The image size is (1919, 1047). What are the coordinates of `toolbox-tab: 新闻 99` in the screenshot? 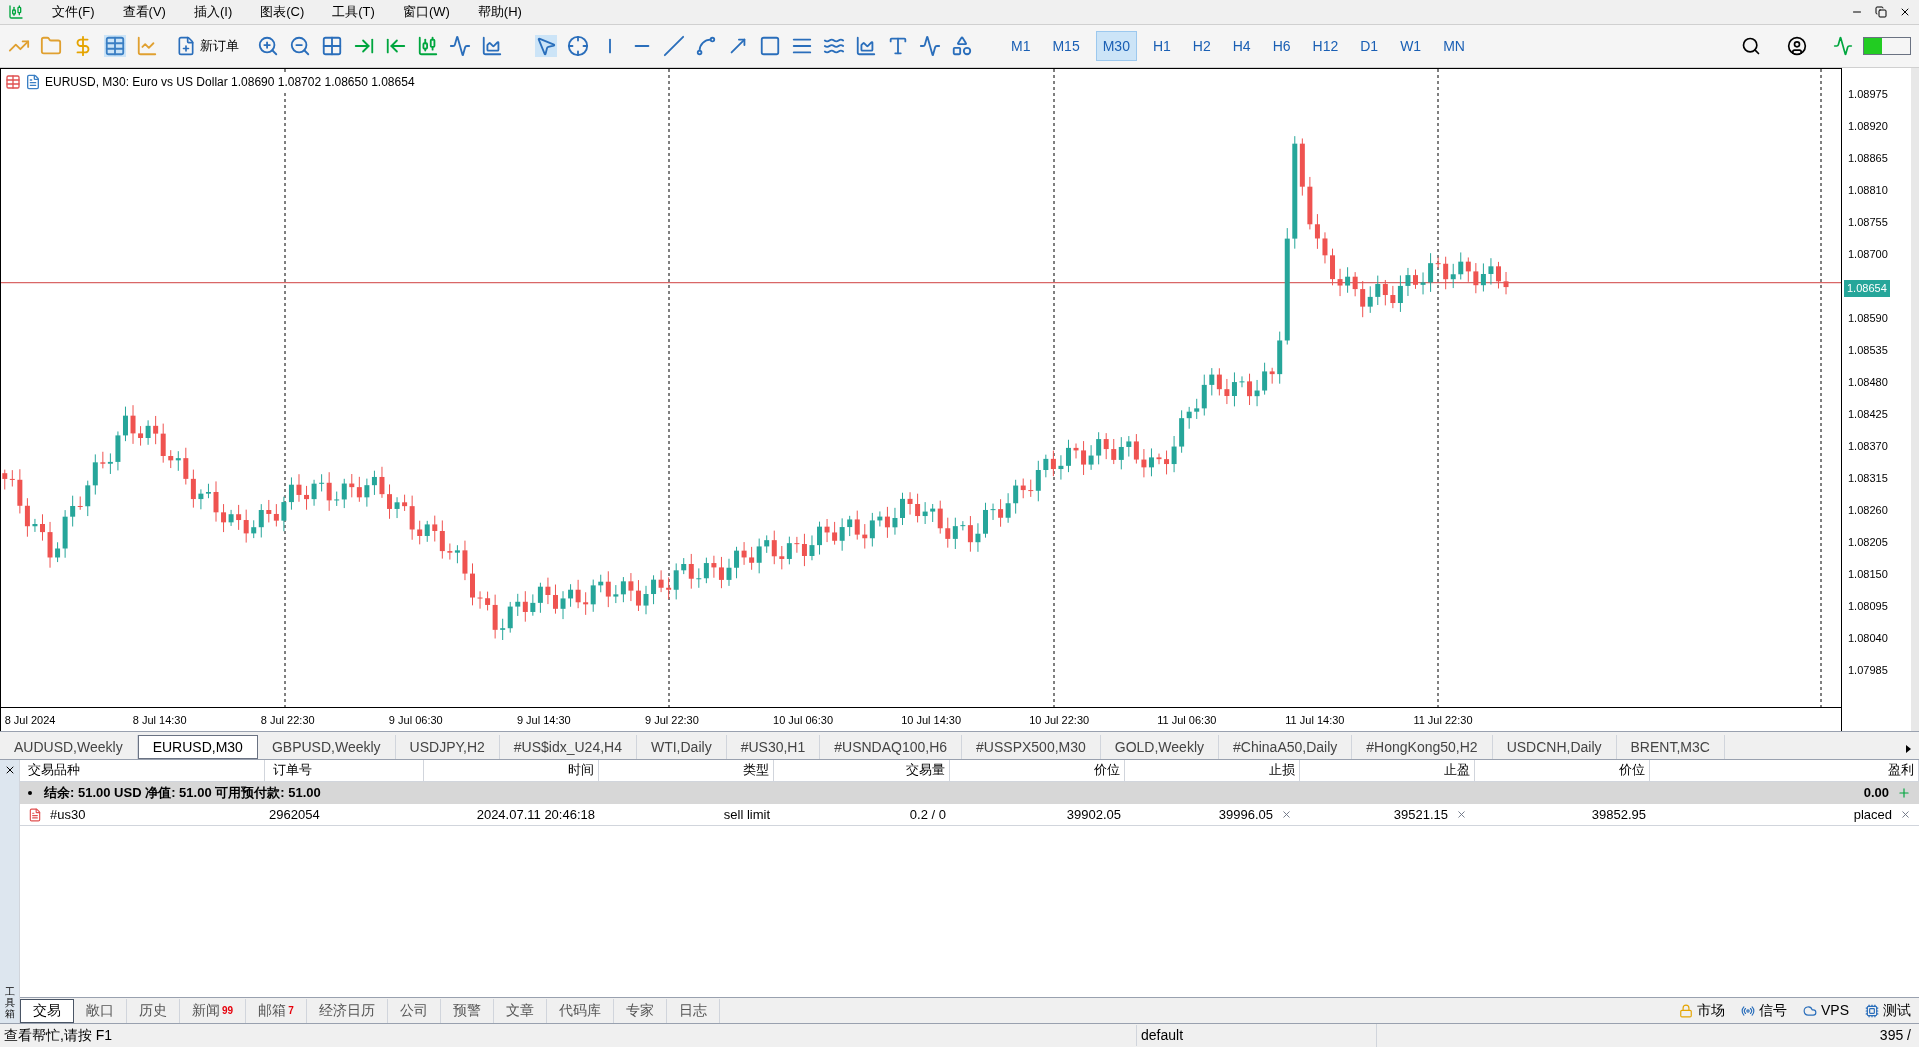 It's located at (213, 1010).